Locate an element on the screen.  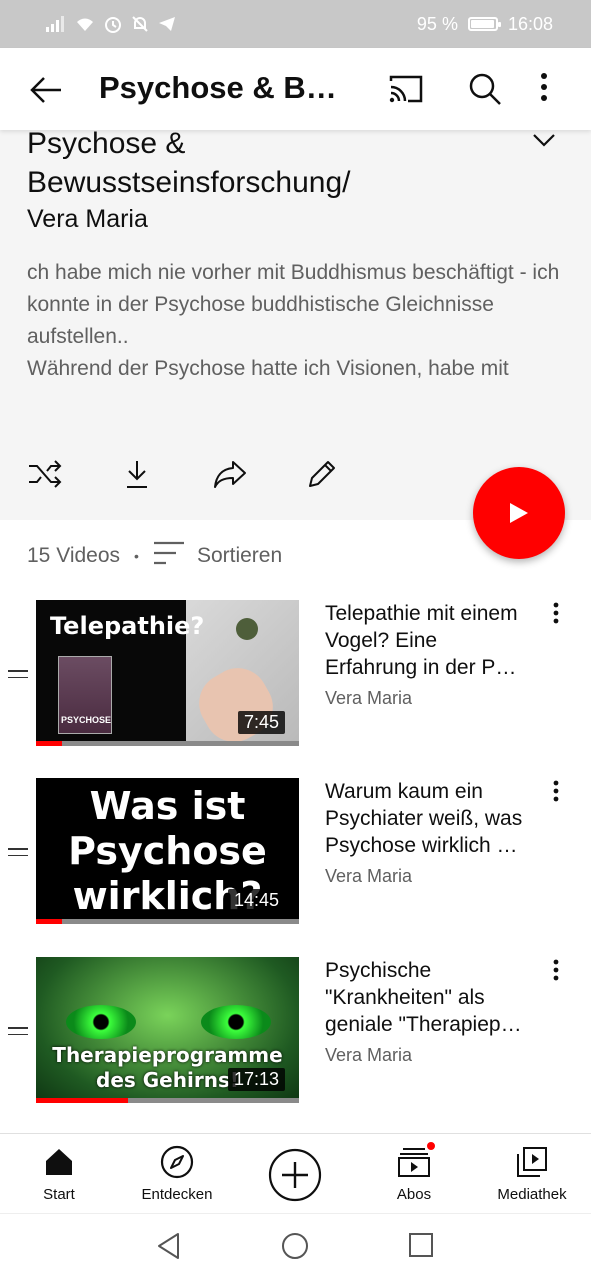
video-thumbnail: Was ist Psychose wirklich? 14:45 is located at coordinates (167, 851).